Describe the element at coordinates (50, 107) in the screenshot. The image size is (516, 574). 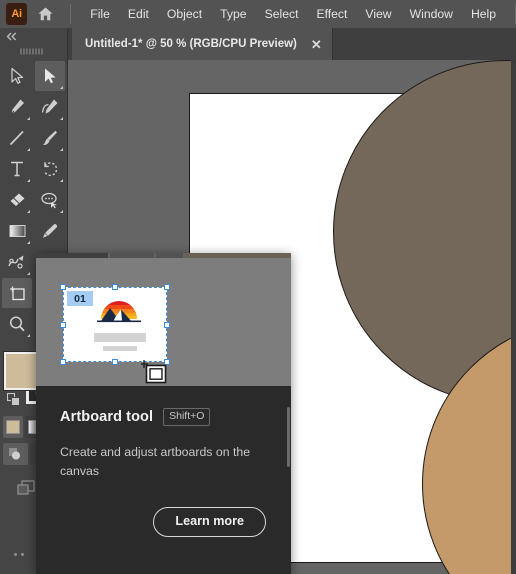
I see `curvature-tool` at that location.